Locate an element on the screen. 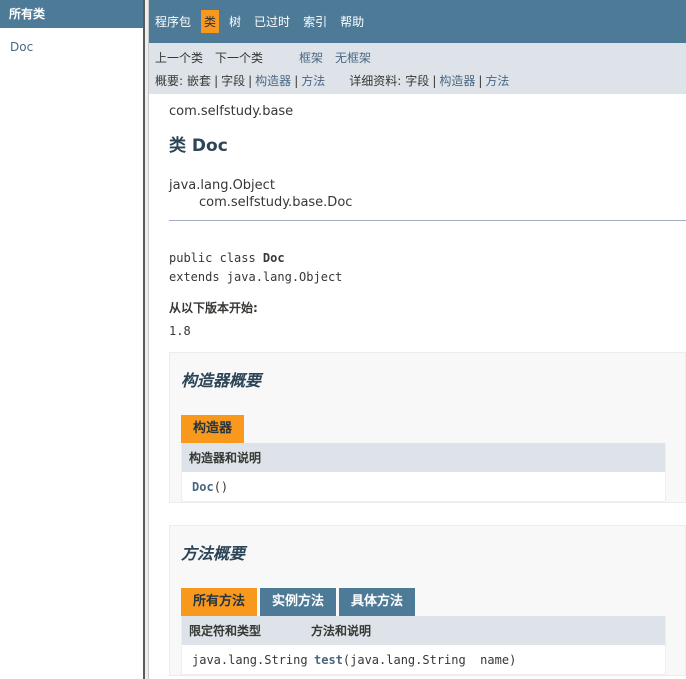 This screenshot has width=686, height=679. inherit-child: com.selfstudy.base.Doc is located at coordinates (276, 202).